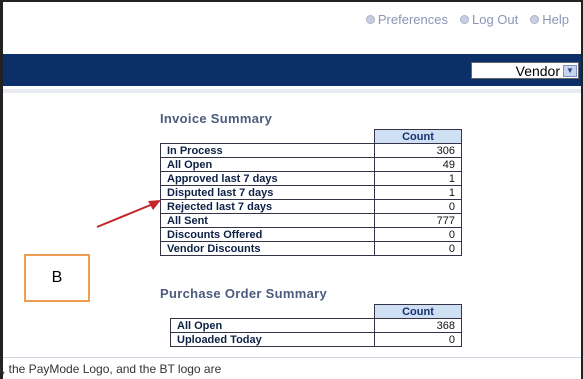  Describe the element at coordinates (267, 150) in the screenshot. I see `row-label: In Process` at that location.